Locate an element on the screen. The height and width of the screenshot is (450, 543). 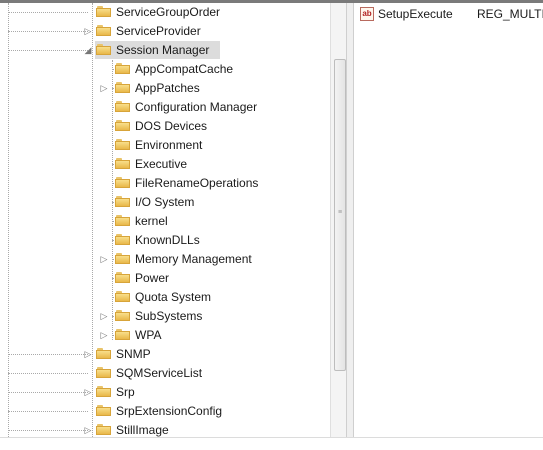
tree-item-snmp: SNMP is located at coordinates (157, 354).